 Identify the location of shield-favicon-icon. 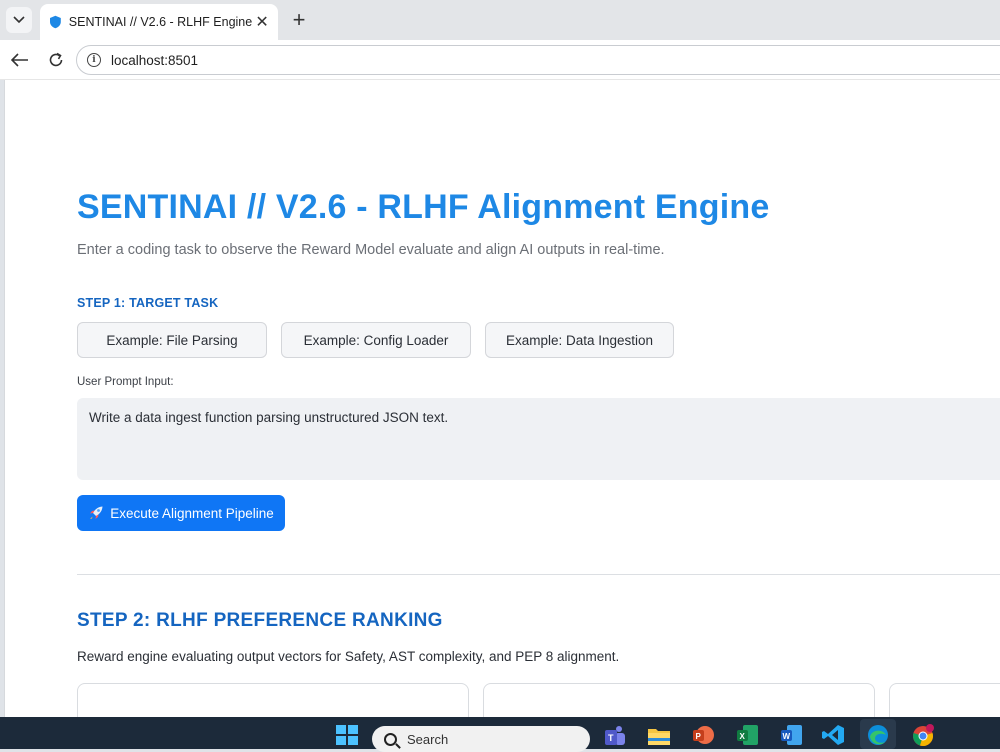
(55, 22).